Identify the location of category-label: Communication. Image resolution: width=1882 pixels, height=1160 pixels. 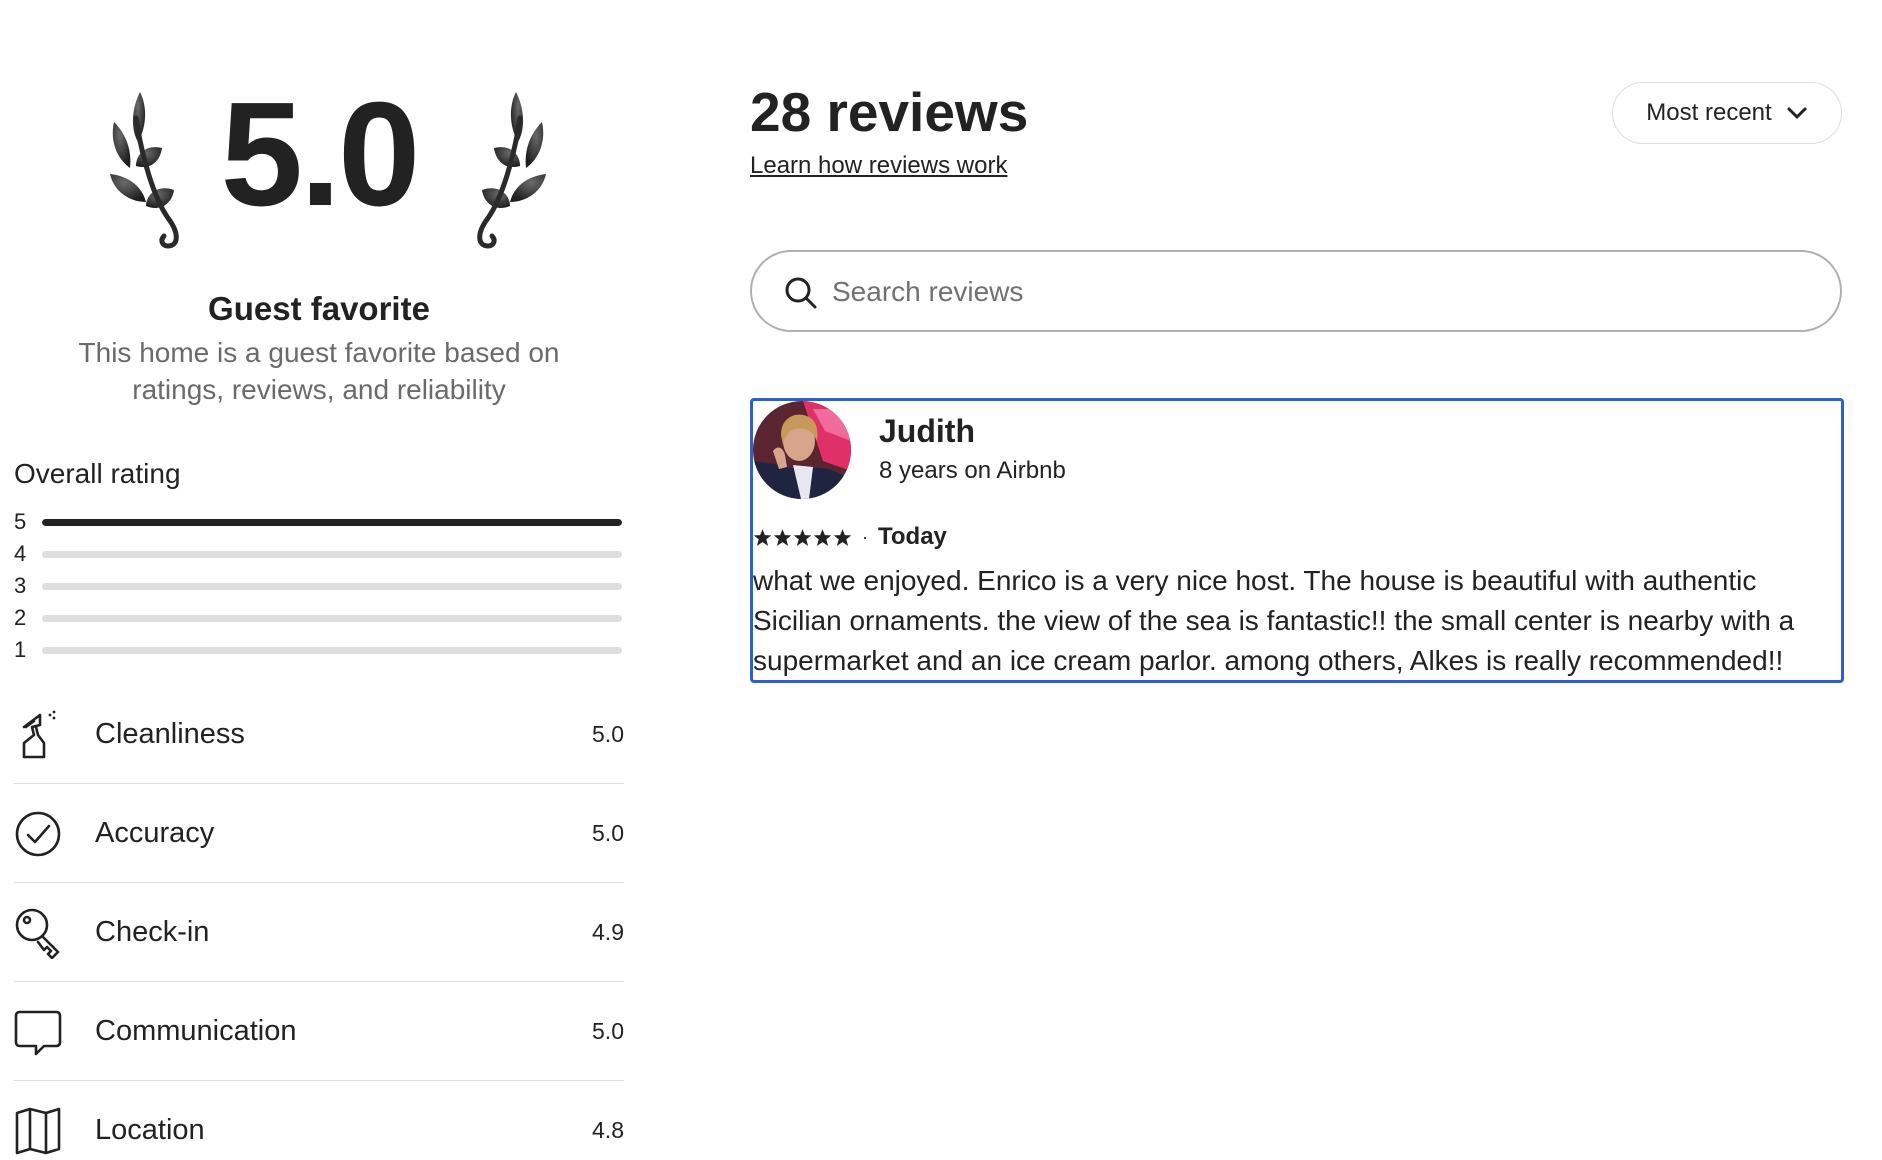
(196, 1031).